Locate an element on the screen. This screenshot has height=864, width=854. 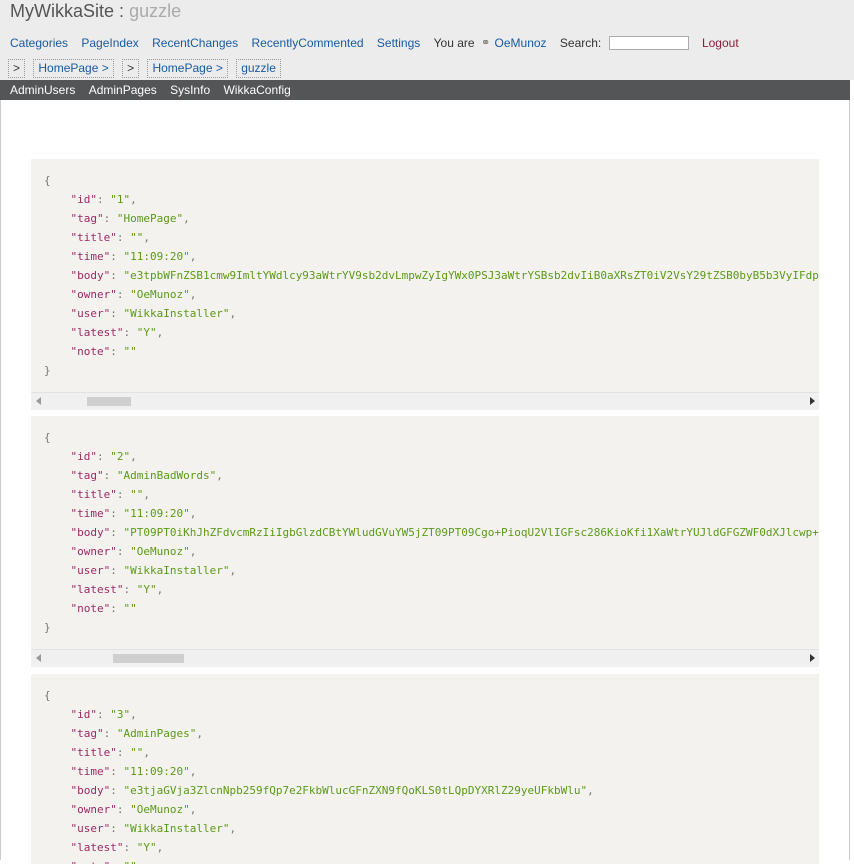
admin-link-wikkaconfig: WikkaConfig is located at coordinates (256, 90).